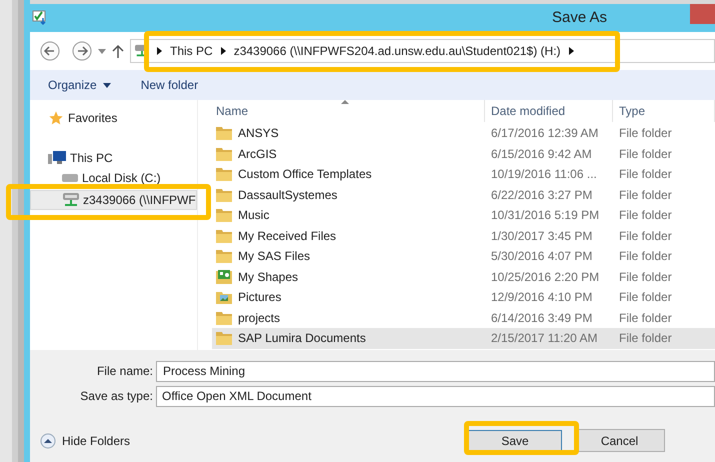 The width and height of the screenshot is (715, 462). What do you see at coordinates (545, 133) in the screenshot?
I see `date-cell-text: 6/17/2016 12:39 AM` at bounding box center [545, 133].